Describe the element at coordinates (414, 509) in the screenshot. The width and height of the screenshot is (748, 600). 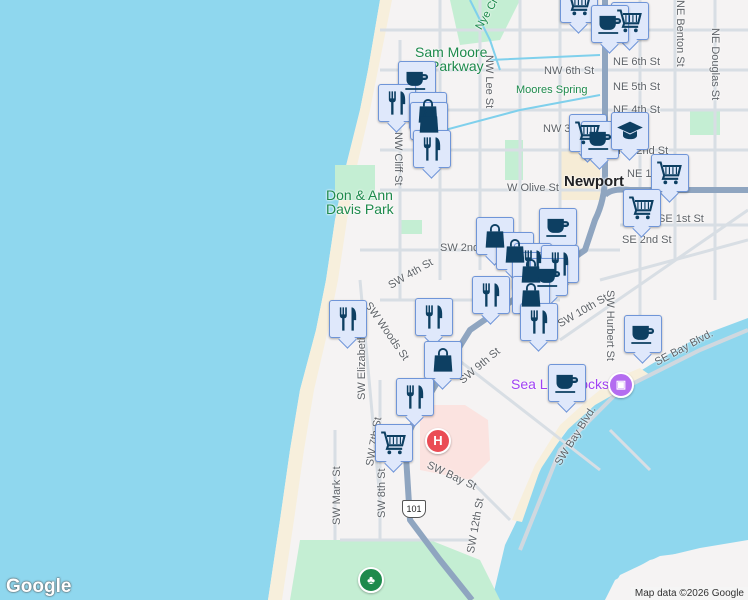
I see `highway-101-shield: 101` at that location.